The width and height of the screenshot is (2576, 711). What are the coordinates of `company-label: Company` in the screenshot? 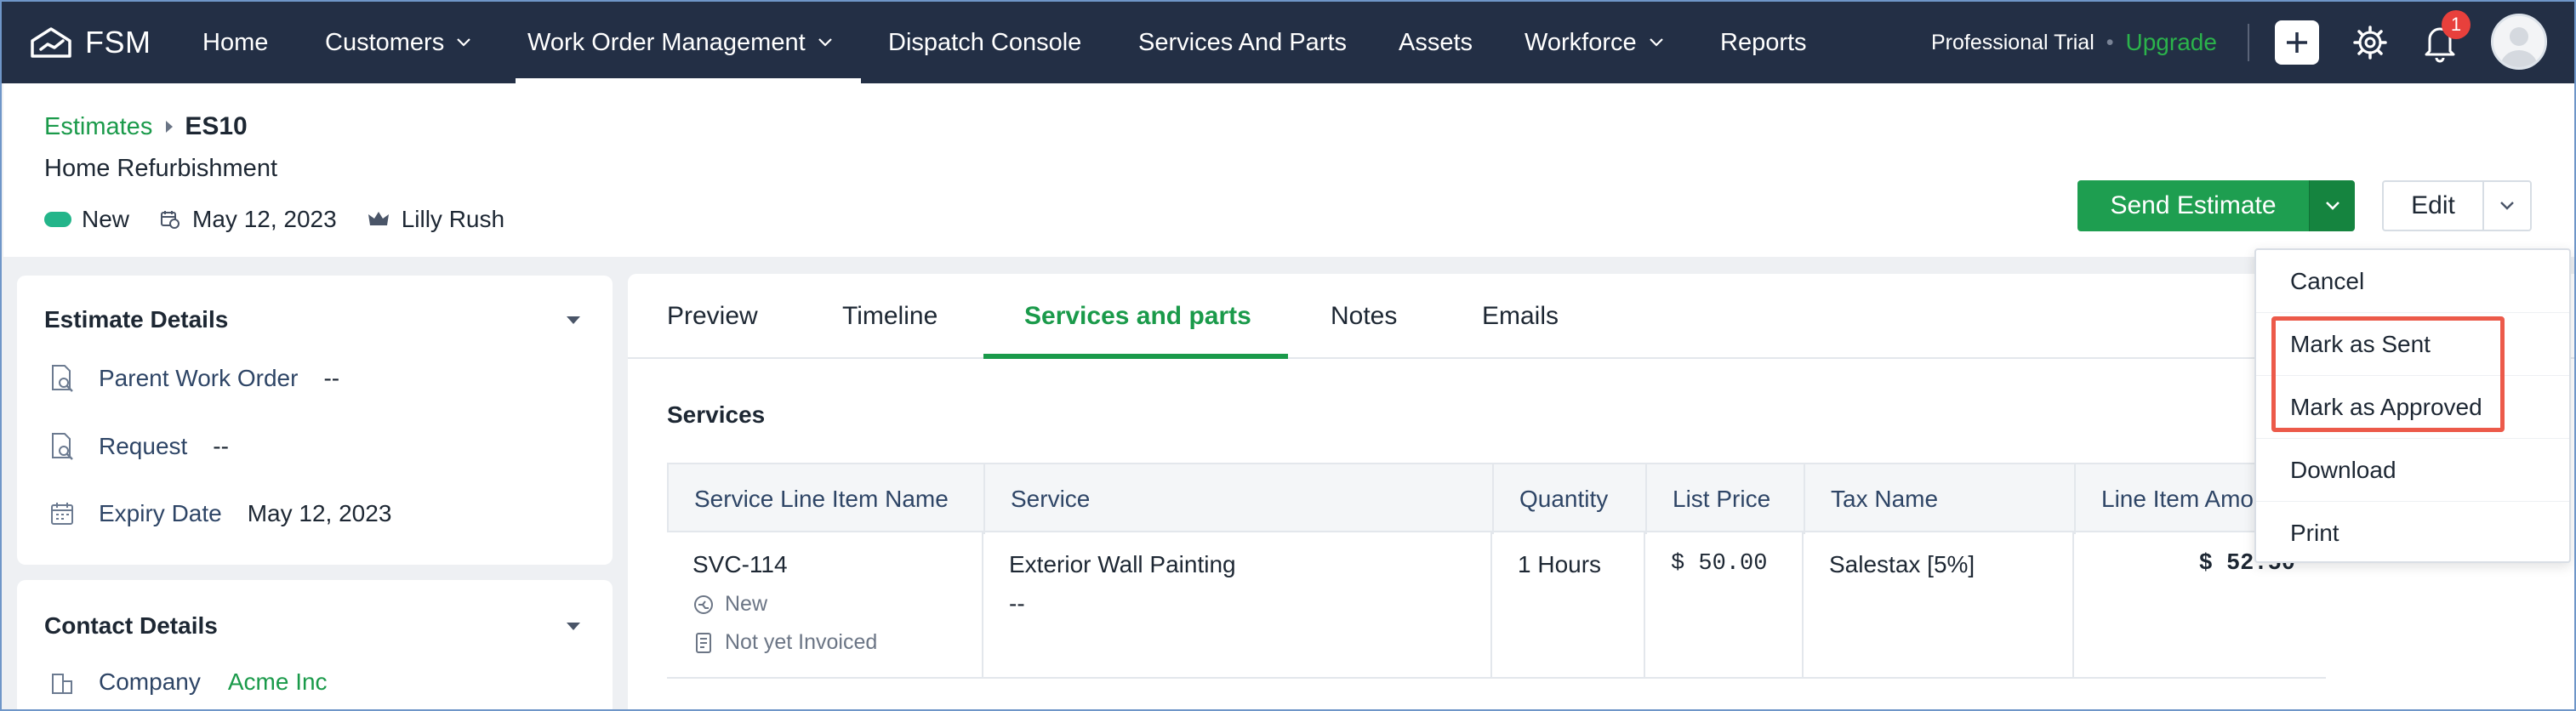 It's located at (150, 681).